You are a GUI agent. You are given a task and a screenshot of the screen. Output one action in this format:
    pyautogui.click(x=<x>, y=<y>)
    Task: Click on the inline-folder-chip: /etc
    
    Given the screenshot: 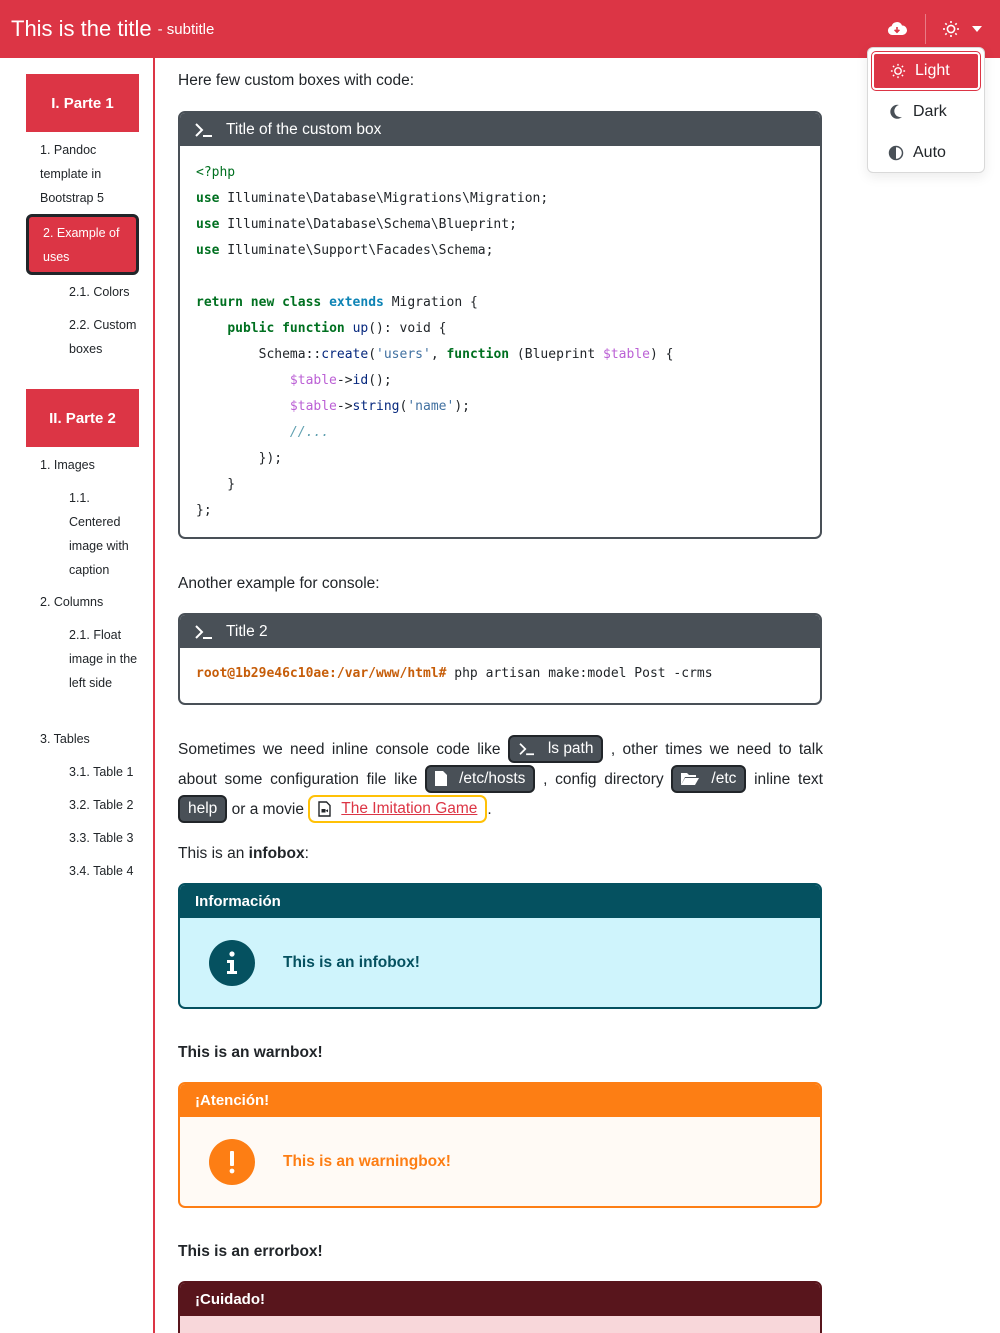 What is the action you would take?
    pyautogui.click(x=709, y=778)
    